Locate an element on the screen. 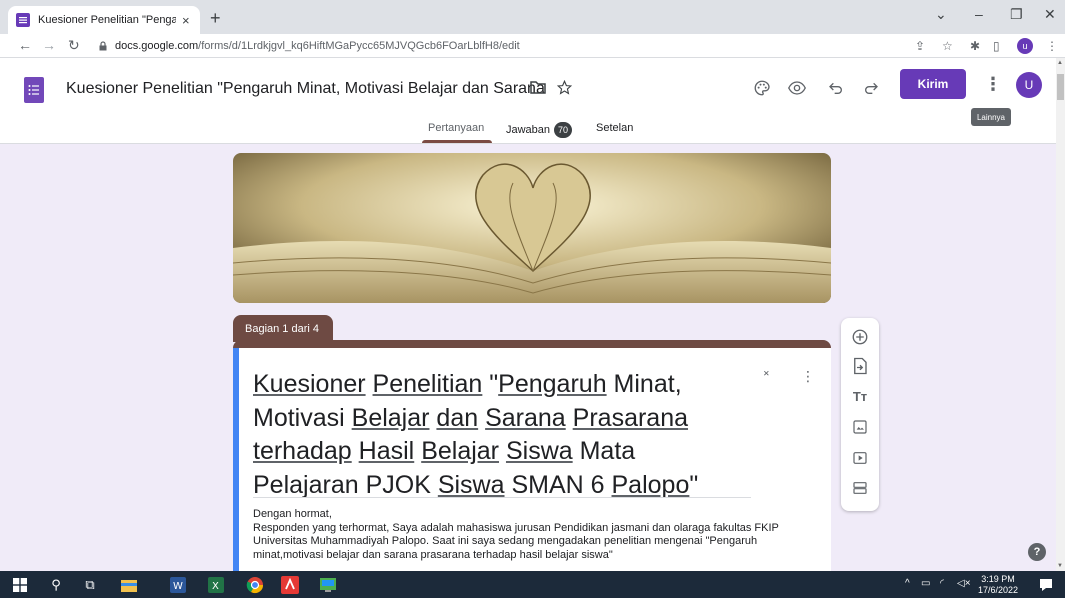 The width and height of the screenshot is (1065, 598). responses-count-badge: 70 is located at coordinates (563, 130).